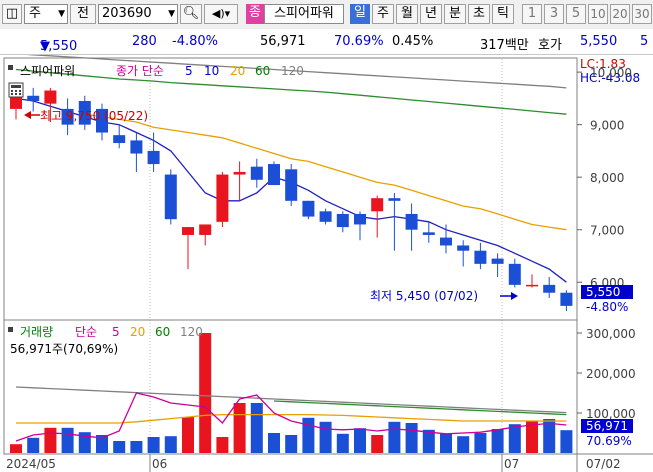 The height and width of the screenshot is (472, 653). What do you see at coordinates (12, 14) in the screenshot?
I see `window-icon: ◫` at bounding box center [12, 14].